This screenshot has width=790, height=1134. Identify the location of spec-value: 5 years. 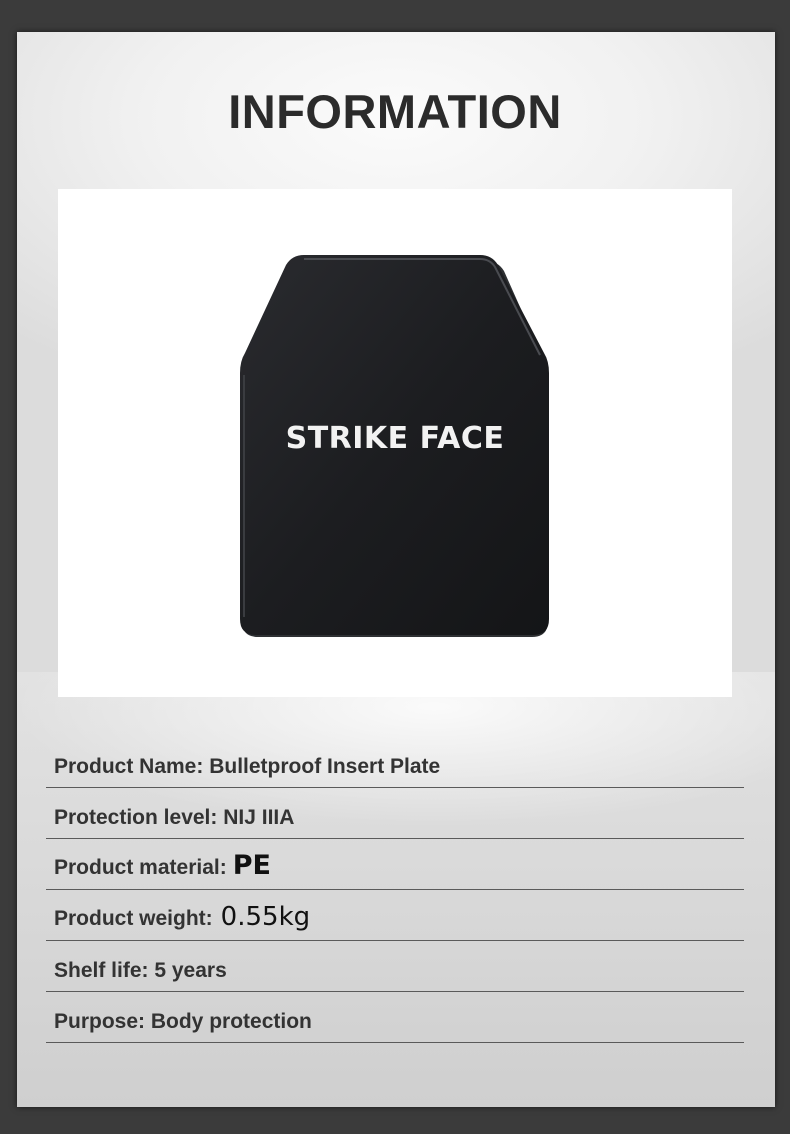
(190, 970).